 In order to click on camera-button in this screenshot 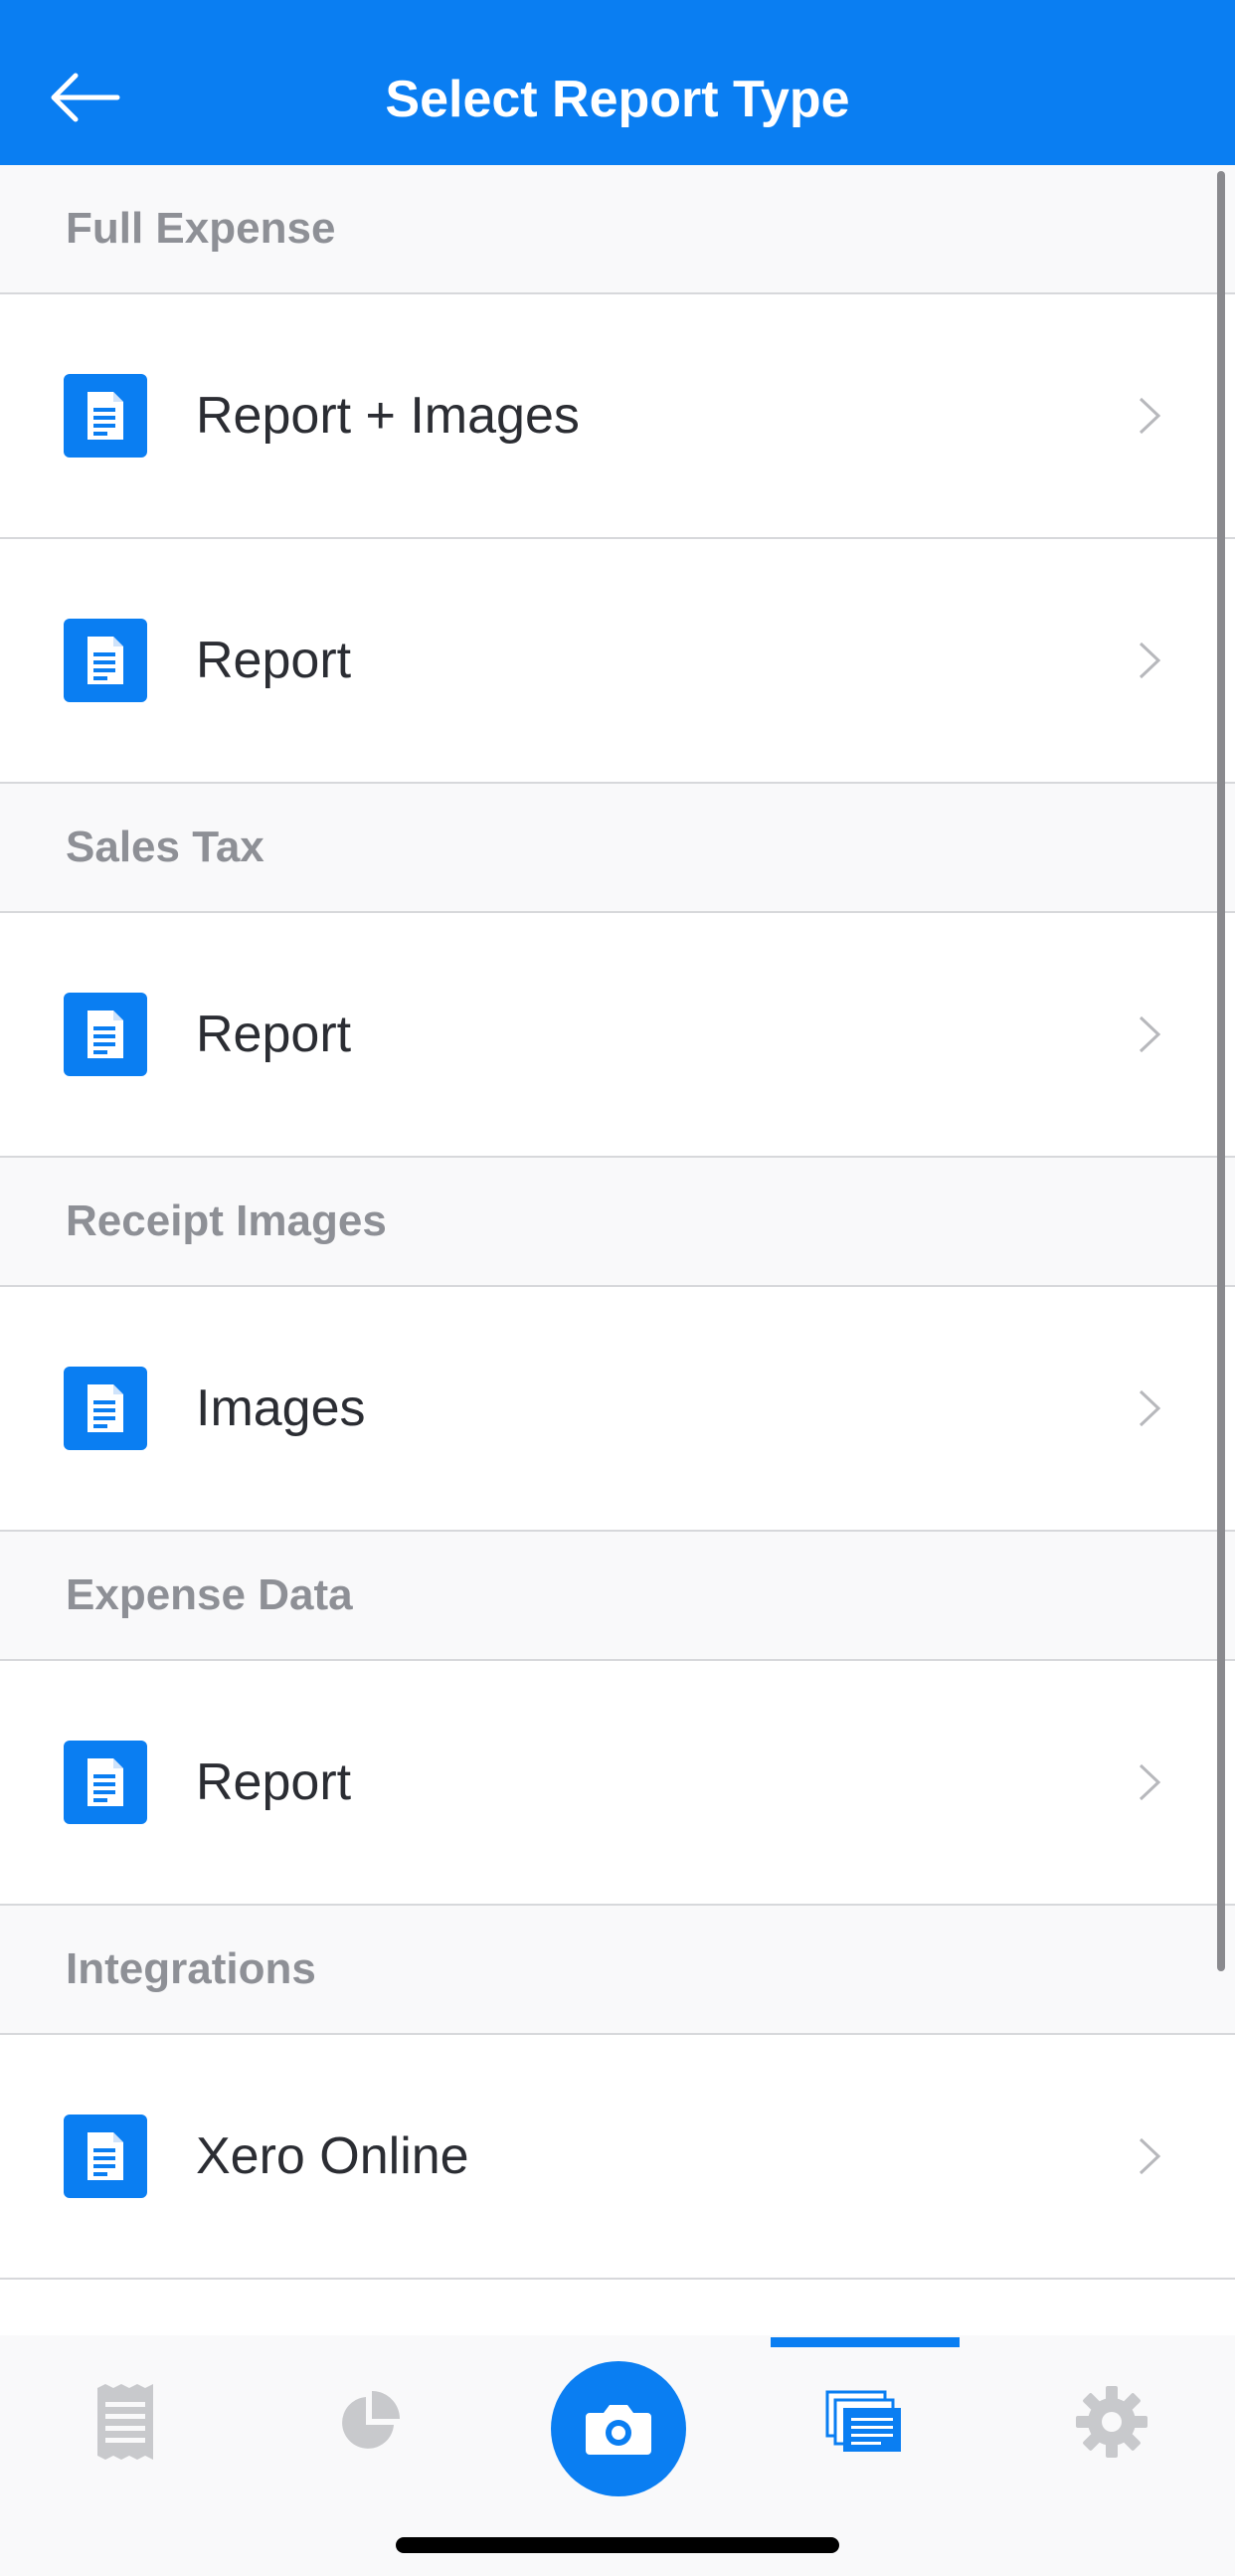, I will do `click(618, 2428)`.